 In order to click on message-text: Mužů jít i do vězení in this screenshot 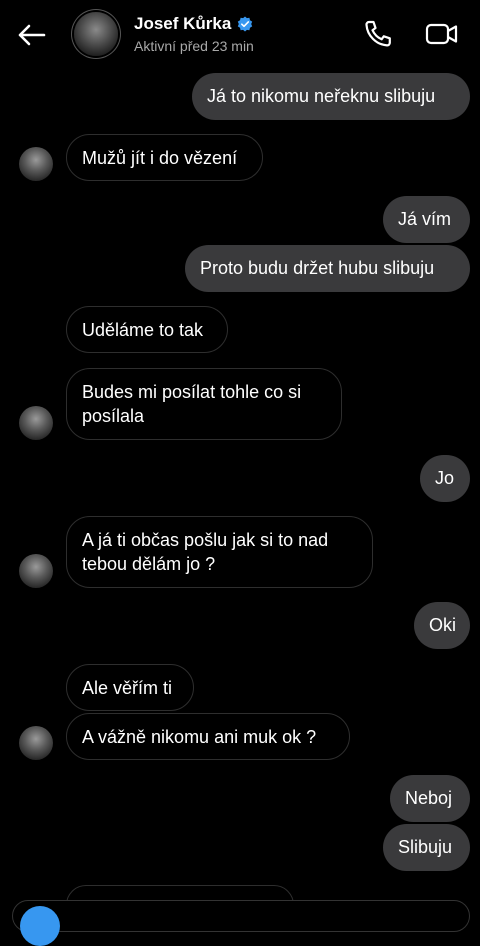, I will do `click(160, 158)`.